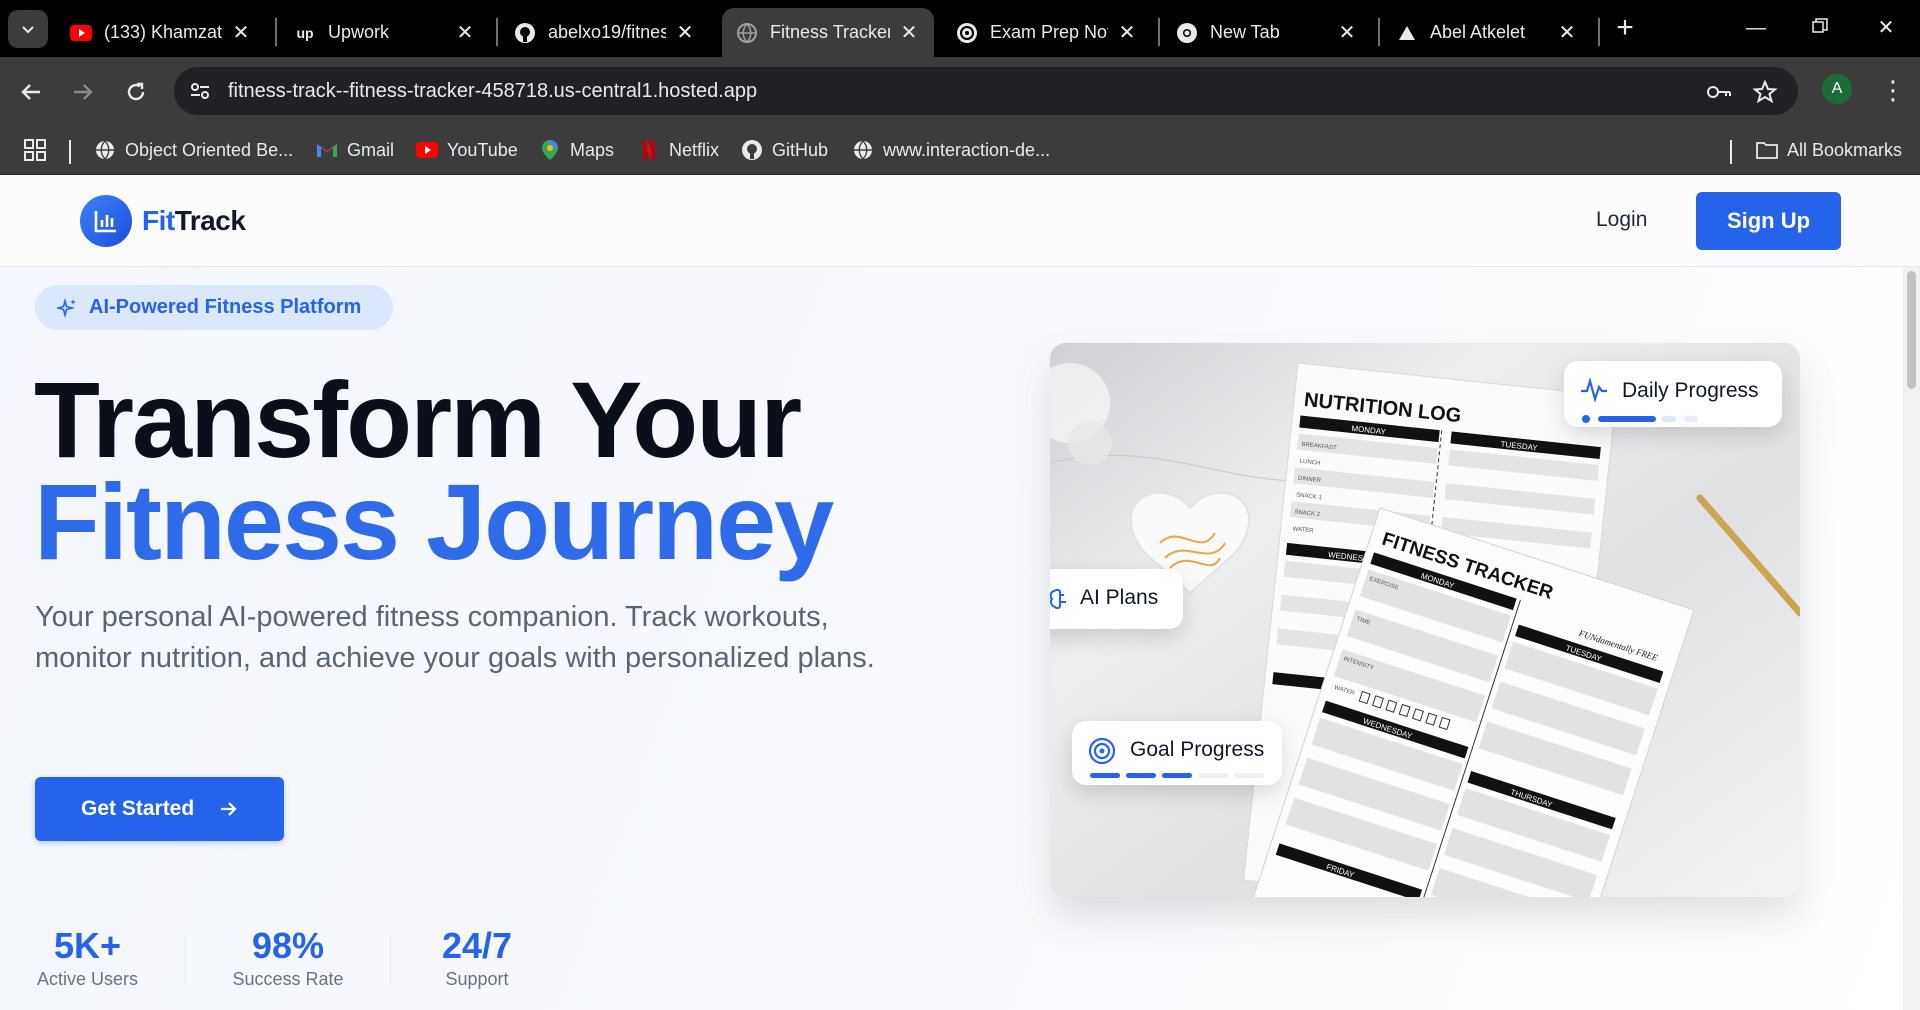  What do you see at coordinates (276, 32) in the screenshot?
I see `tab-divider` at bounding box center [276, 32].